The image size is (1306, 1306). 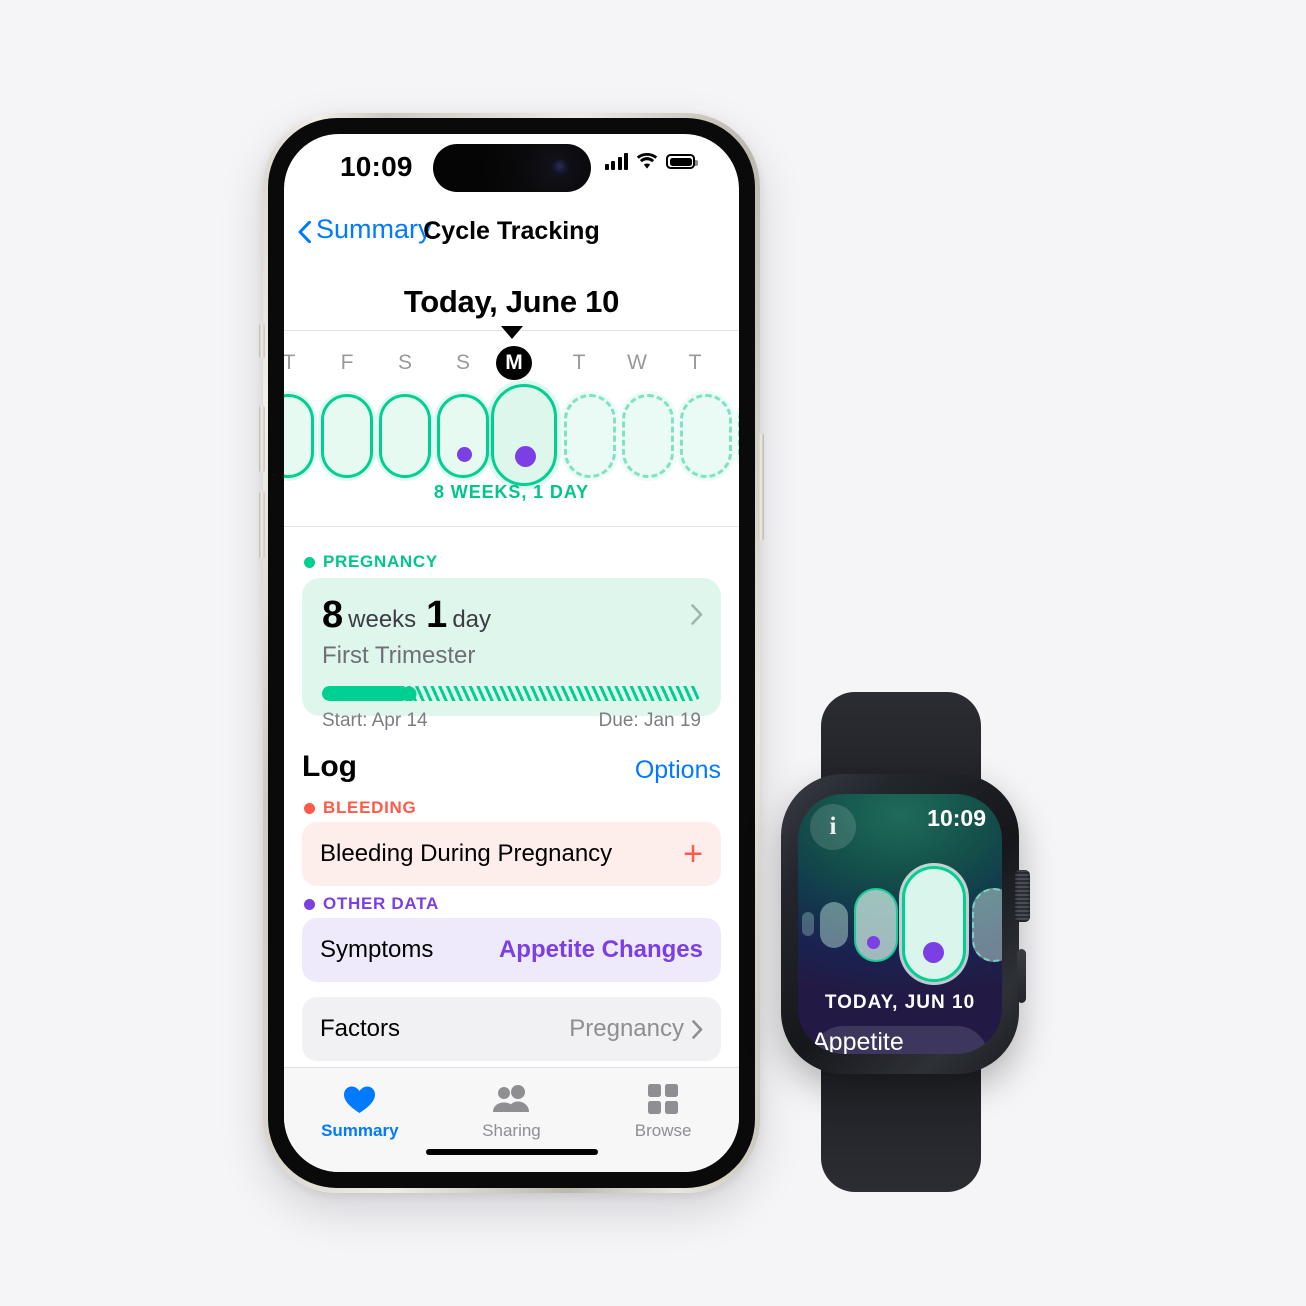 I want to click on watch-case: i 10:09 TODAY, JUN 10 Appetite, so click(x=905, y=924).